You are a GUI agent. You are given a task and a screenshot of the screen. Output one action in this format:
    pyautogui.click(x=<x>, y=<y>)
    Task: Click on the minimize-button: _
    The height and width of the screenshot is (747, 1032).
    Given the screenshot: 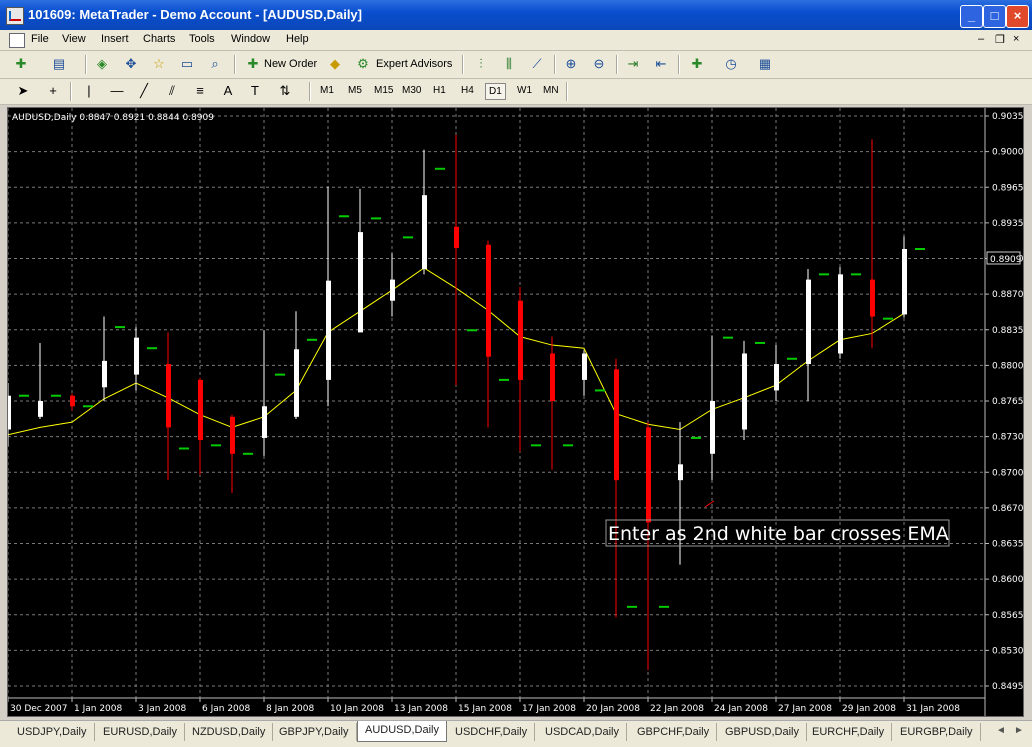 What is the action you would take?
    pyautogui.click(x=971, y=16)
    